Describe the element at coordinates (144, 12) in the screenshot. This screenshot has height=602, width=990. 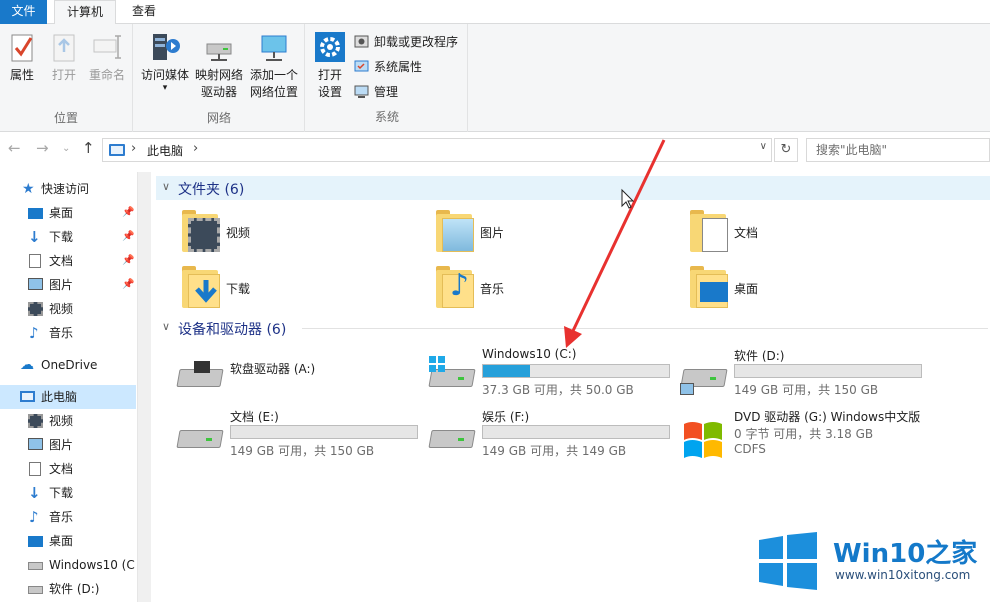
I see `tab-view: 查看` at that location.